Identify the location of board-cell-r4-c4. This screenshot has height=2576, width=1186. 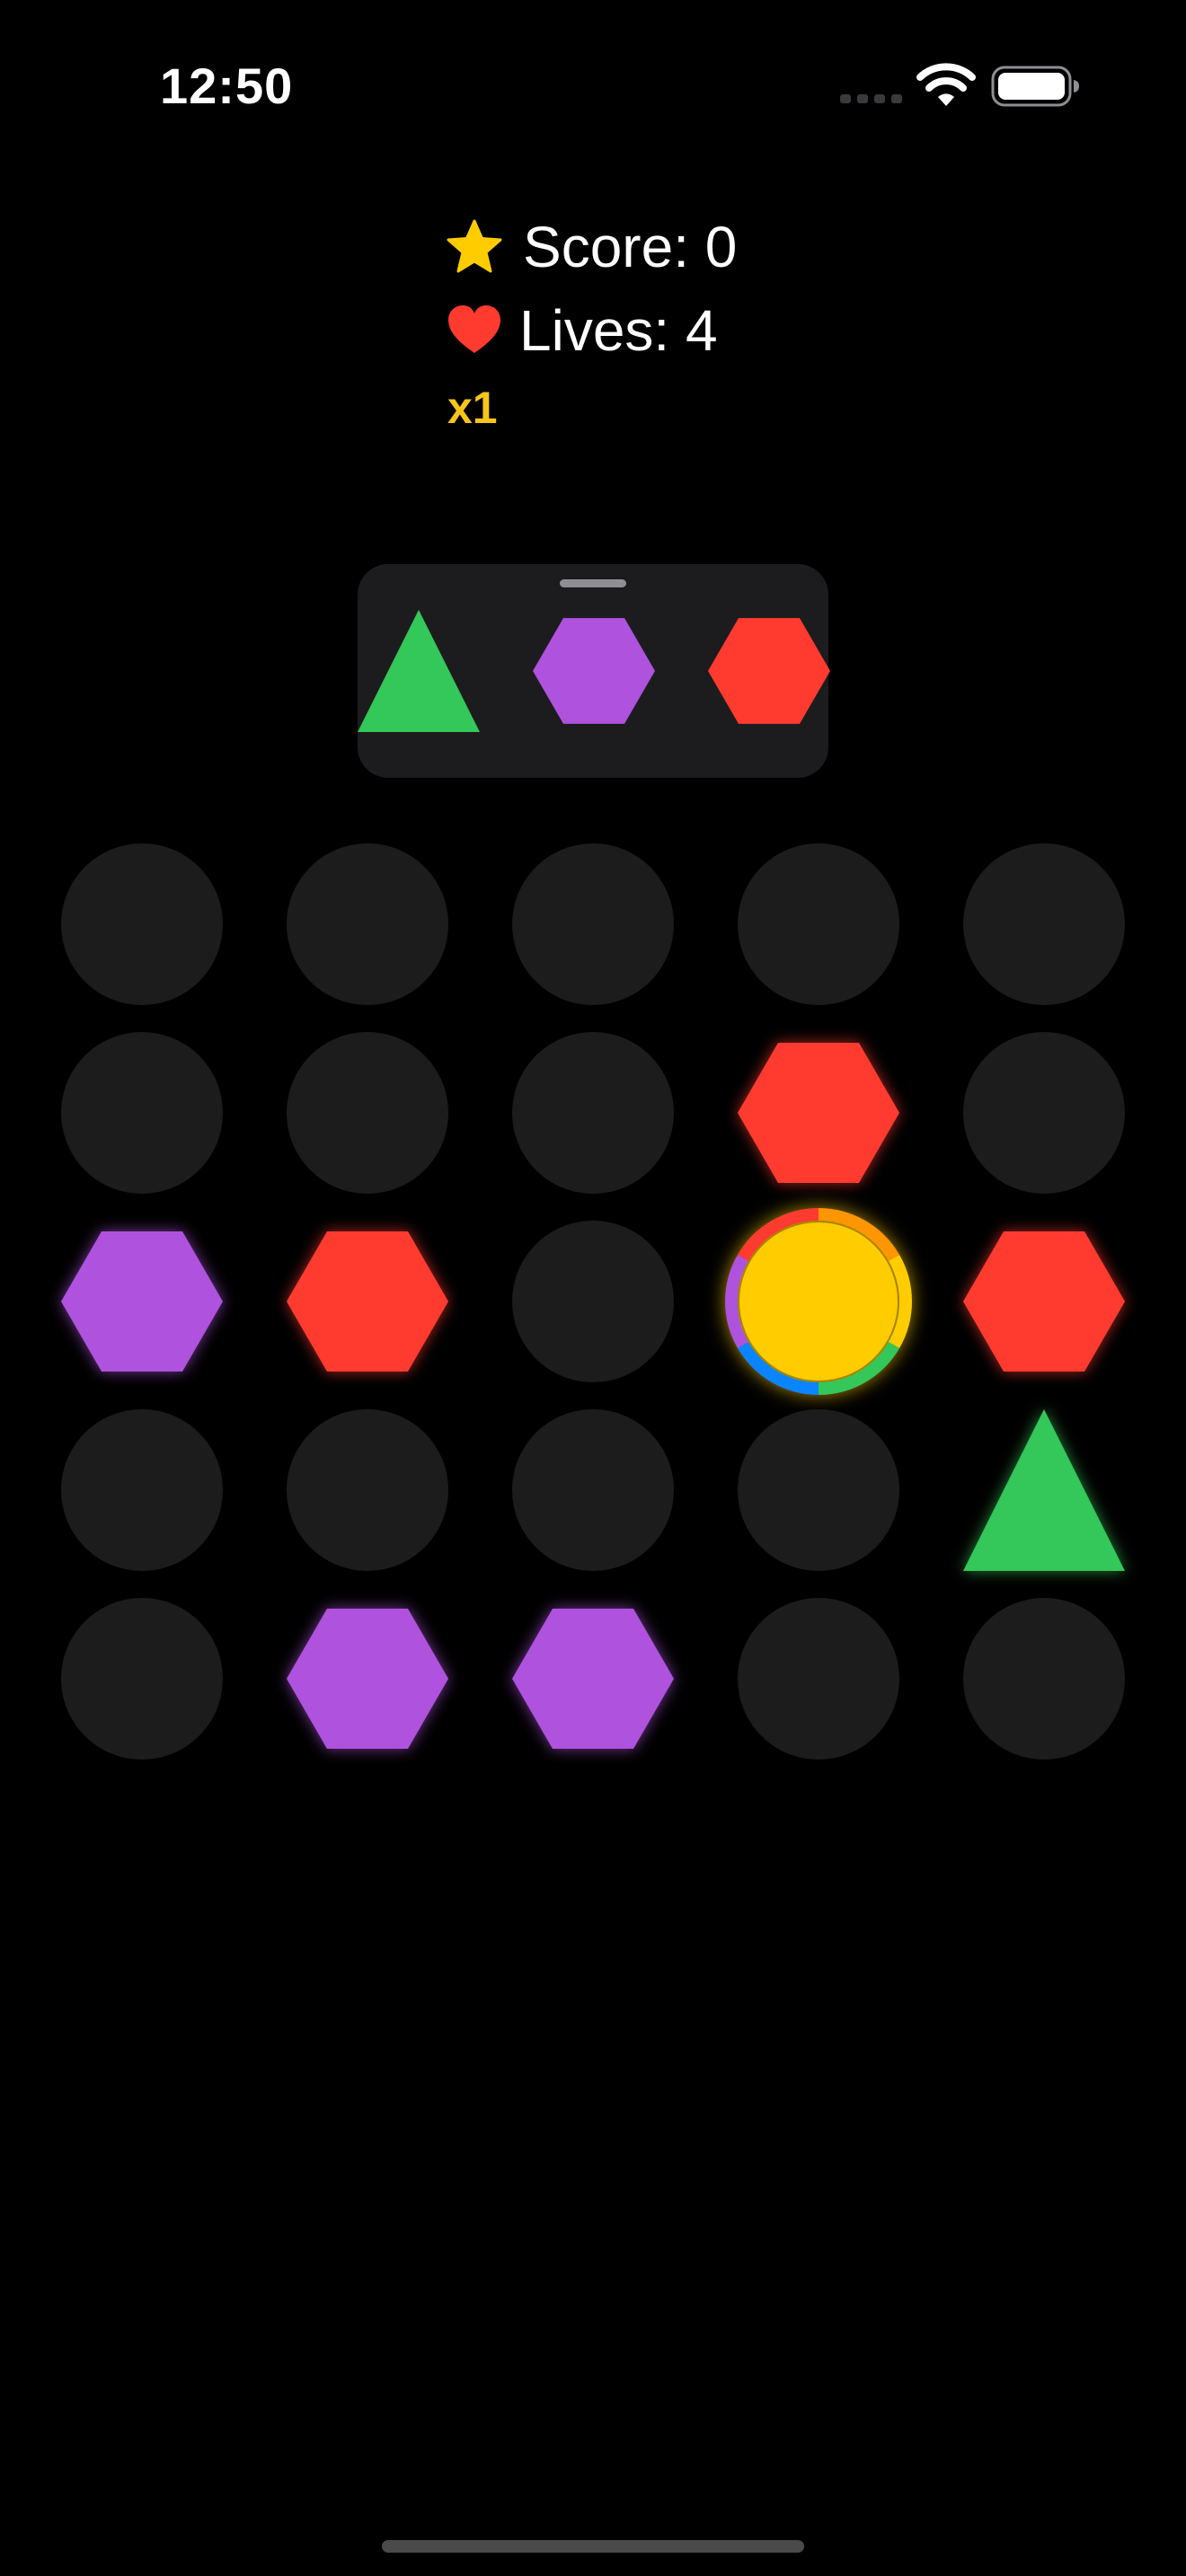
(818, 1490).